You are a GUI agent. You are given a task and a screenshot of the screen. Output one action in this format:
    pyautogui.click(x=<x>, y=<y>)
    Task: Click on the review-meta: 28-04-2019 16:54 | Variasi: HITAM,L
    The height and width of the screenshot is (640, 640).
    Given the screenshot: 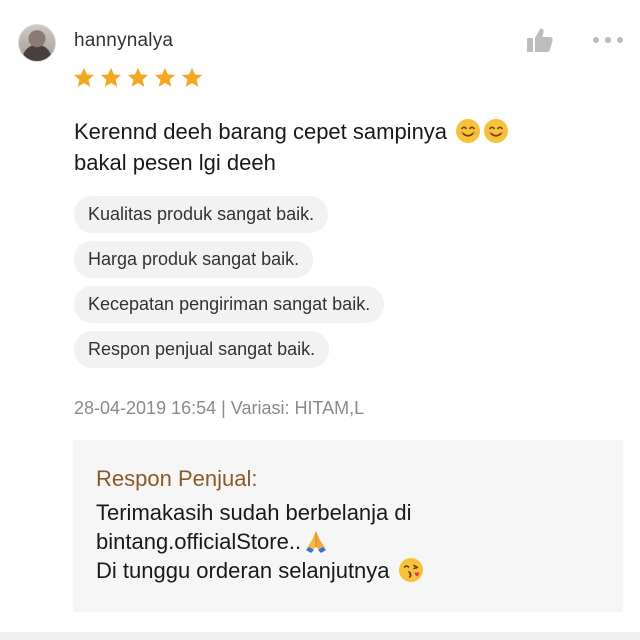 What is the action you would take?
    pyautogui.click(x=219, y=408)
    